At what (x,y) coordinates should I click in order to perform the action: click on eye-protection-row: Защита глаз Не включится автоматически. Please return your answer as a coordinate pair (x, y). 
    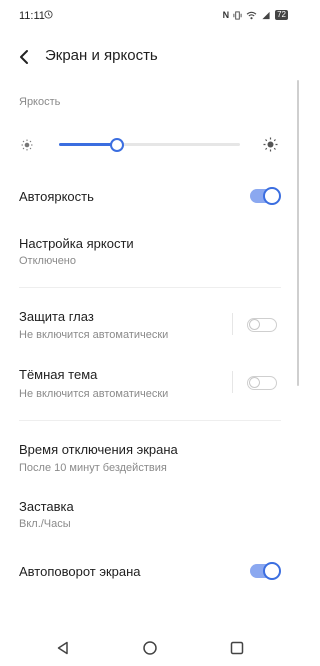
    Looking at the image, I should click on (150, 324).